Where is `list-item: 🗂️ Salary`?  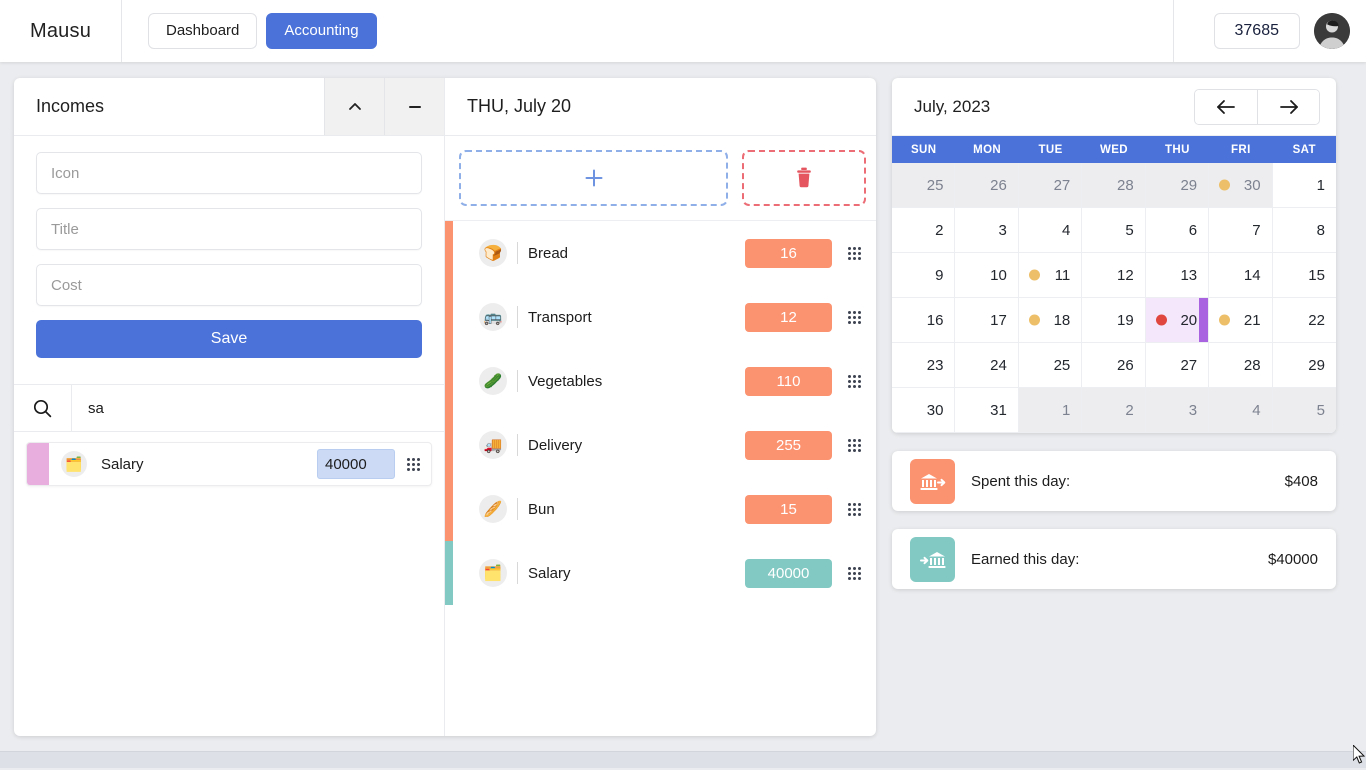
list-item: 🗂️ Salary is located at coordinates (229, 464).